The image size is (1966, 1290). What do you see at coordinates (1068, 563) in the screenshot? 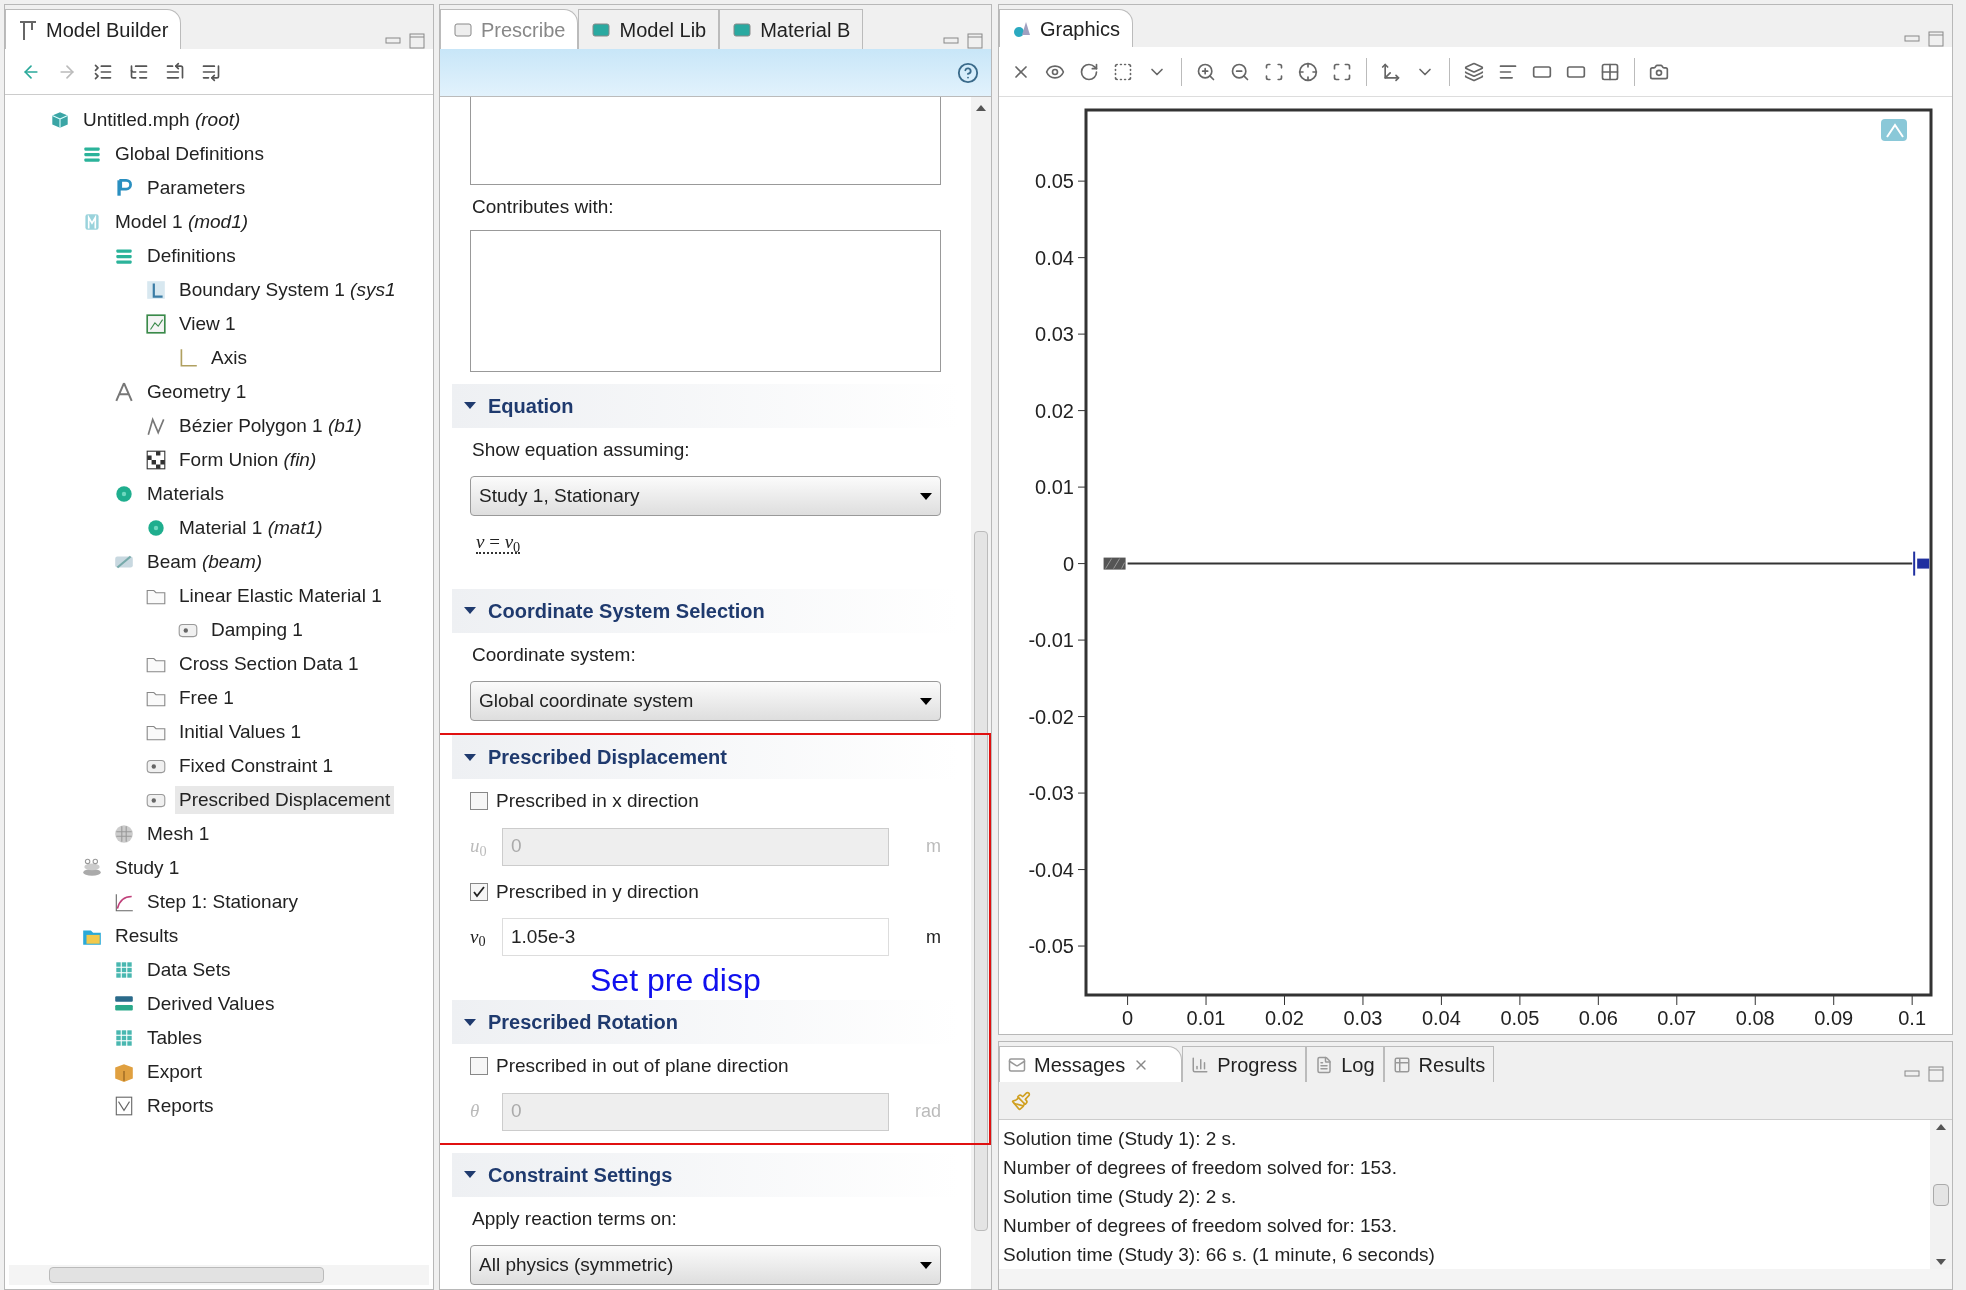
I see `y-tick-label: 0` at bounding box center [1068, 563].